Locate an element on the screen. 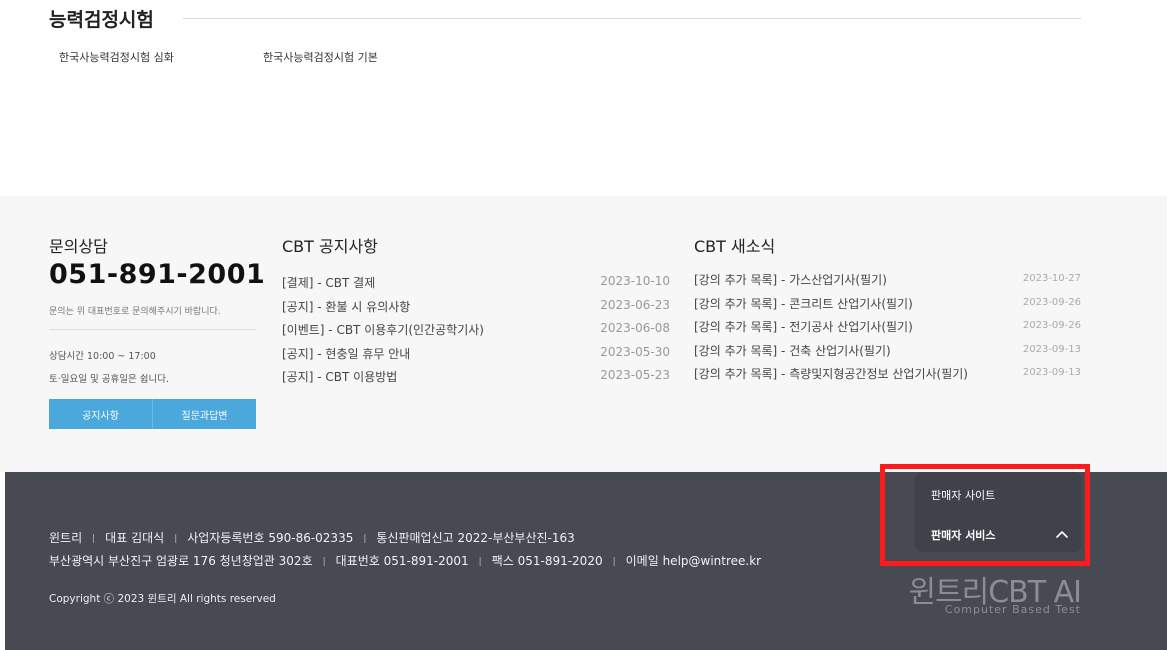 The width and height of the screenshot is (1167, 650). news-text: [강의 추가 목록] - 측량및지형공간정보 산업기사(필기) is located at coordinates (831, 374).